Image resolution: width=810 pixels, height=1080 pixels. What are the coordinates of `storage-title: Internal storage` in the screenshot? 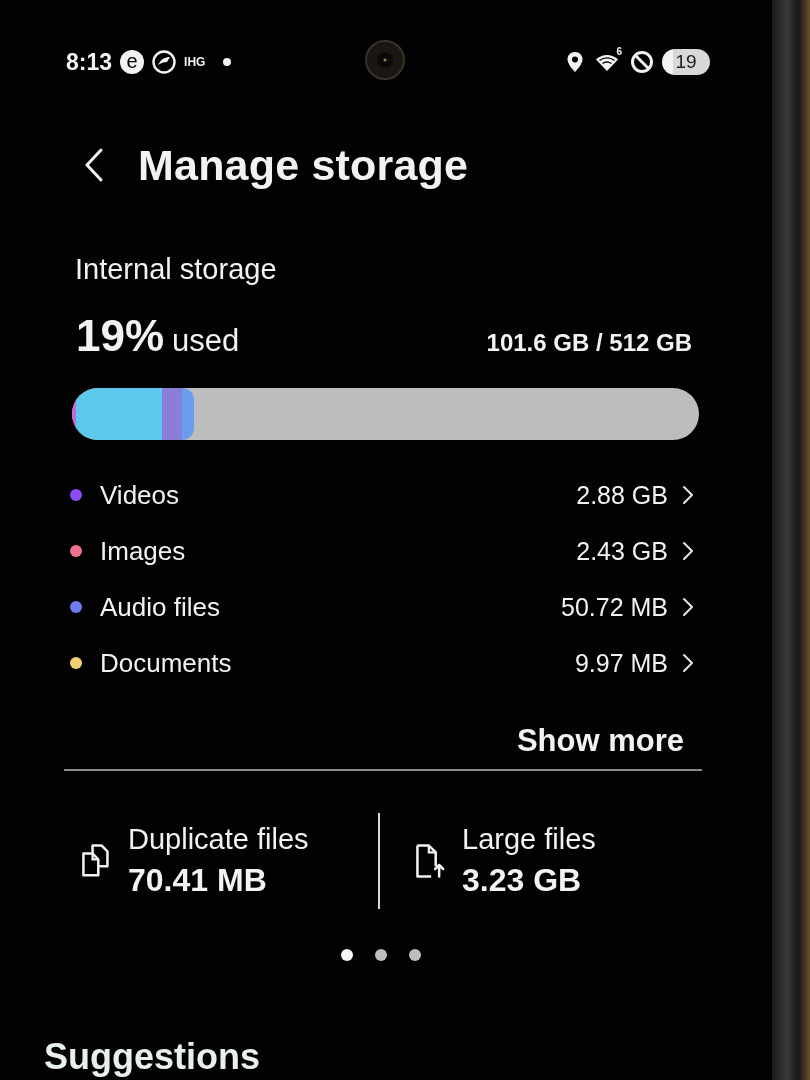 It's located at (176, 269).